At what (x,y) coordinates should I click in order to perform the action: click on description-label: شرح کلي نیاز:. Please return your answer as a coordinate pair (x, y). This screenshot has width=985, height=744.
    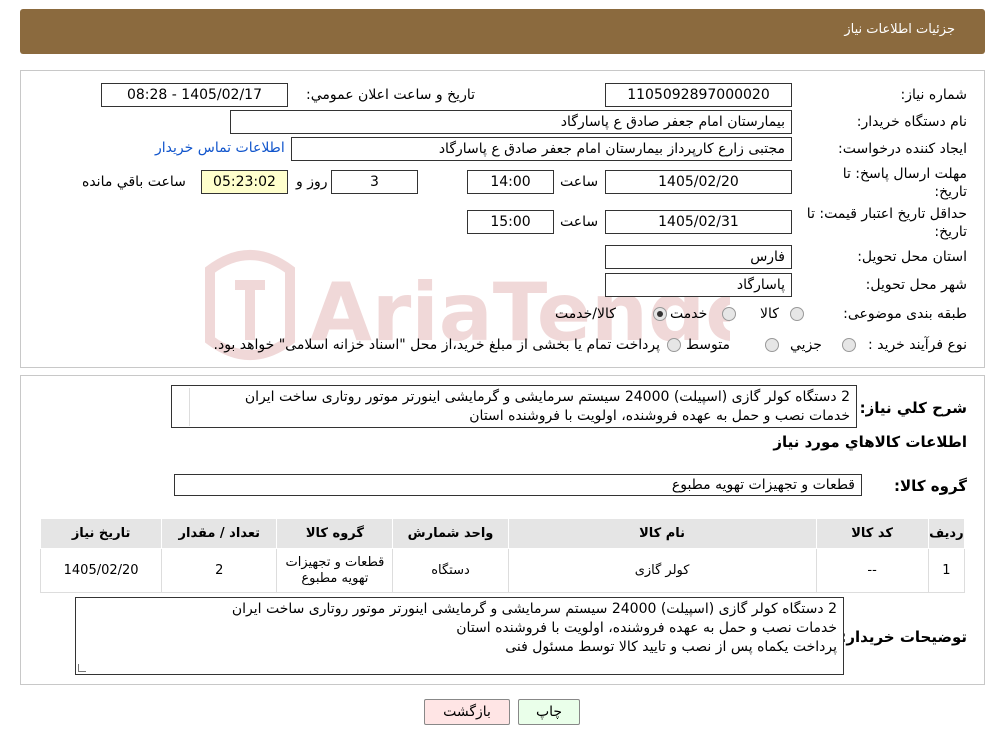
    Looking at the image, I should click on (913, 408).